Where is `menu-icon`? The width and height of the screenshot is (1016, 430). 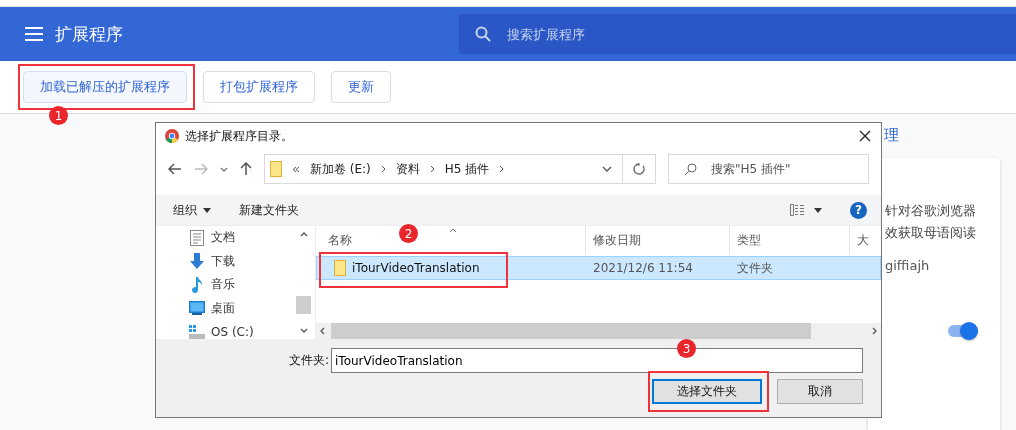
menu-icon is located at coordinates (34, 34).